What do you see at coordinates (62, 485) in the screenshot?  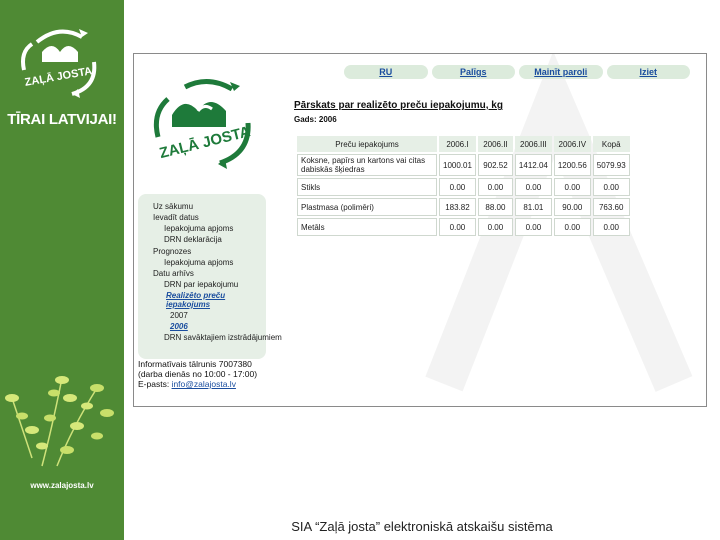 I see `site-url: www.zalajosta.lv` at bounding box center [62, 485].